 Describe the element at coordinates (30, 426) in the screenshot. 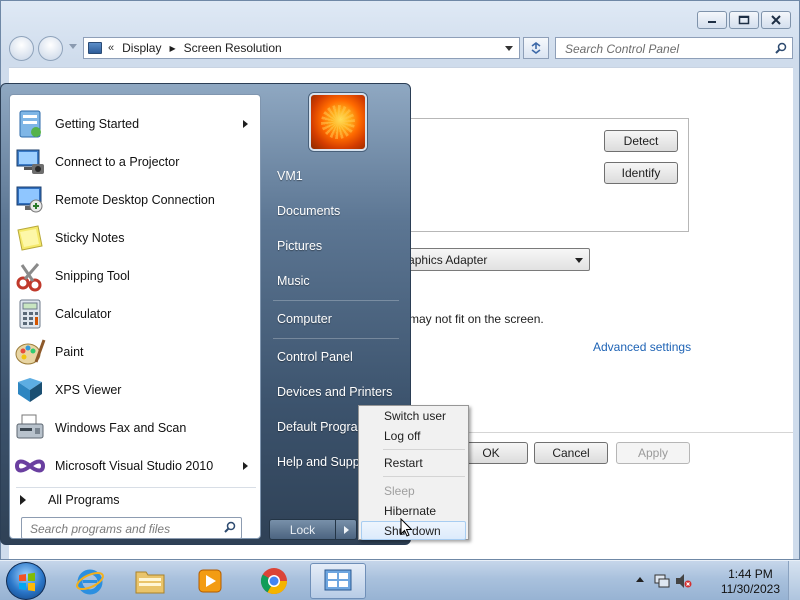

I see `fax-scan-icon` at that location.